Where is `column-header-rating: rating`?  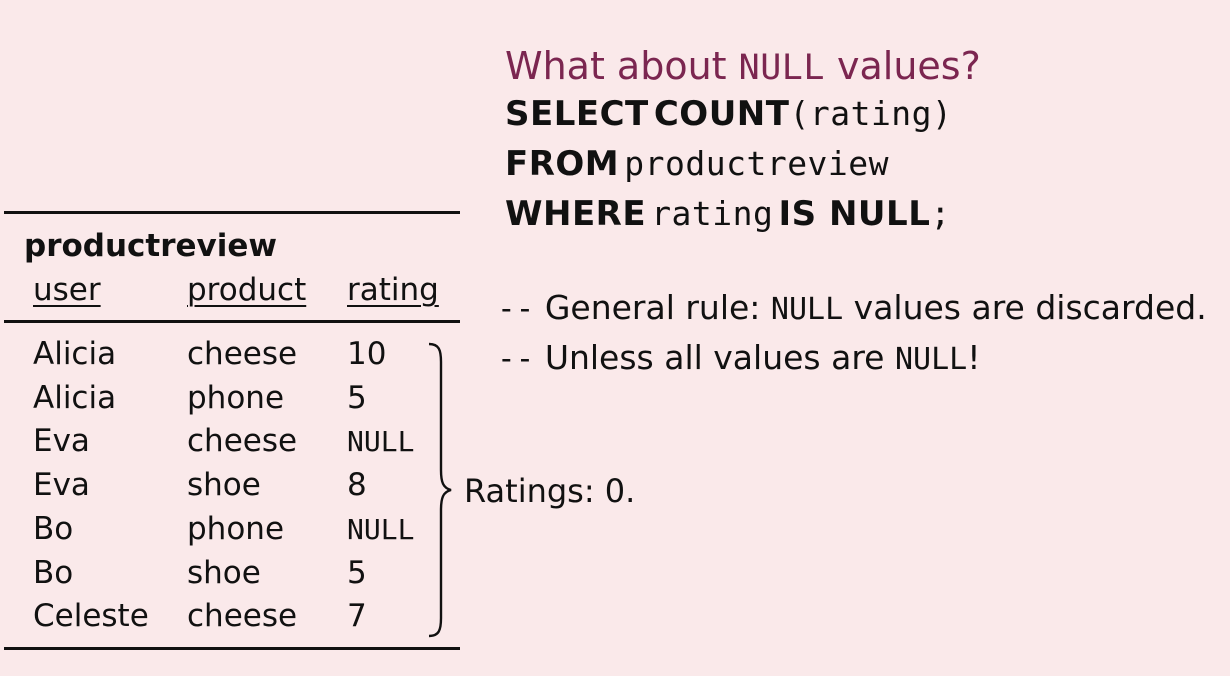
column-header-rating: rating is located at coordinates (393, 290).